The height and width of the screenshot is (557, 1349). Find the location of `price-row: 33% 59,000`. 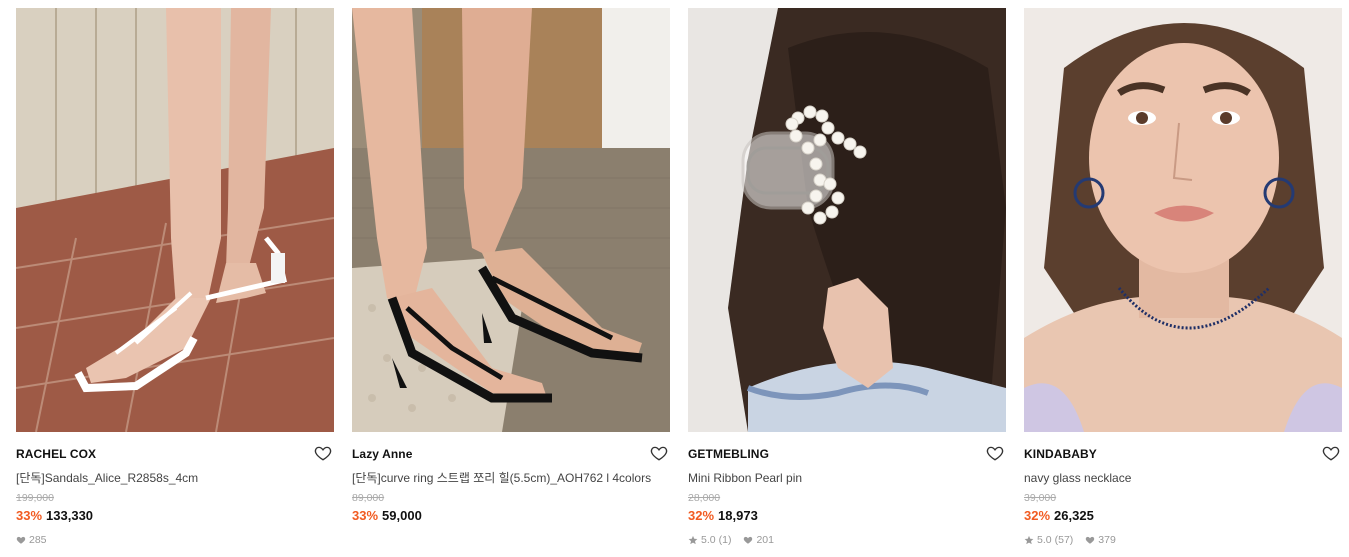

price-row: 33% 59,000 is located at coordinates (511, 516).